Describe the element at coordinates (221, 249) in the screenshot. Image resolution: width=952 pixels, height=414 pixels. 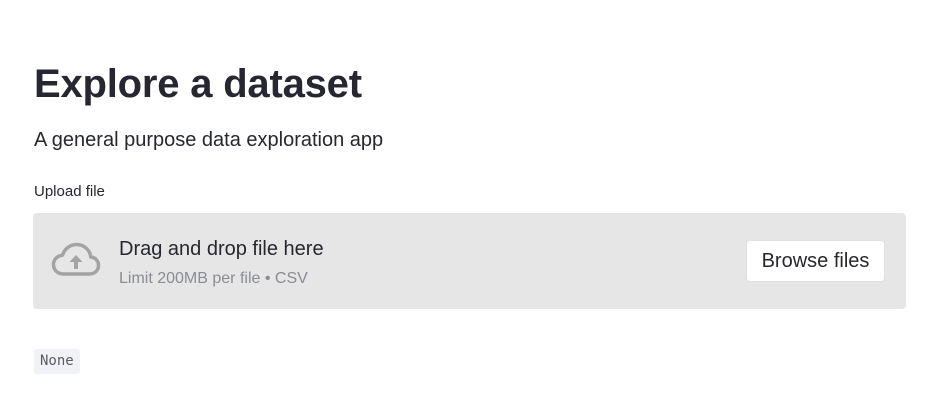
I see `drop-instructions: Drag and drop file here` at that location.